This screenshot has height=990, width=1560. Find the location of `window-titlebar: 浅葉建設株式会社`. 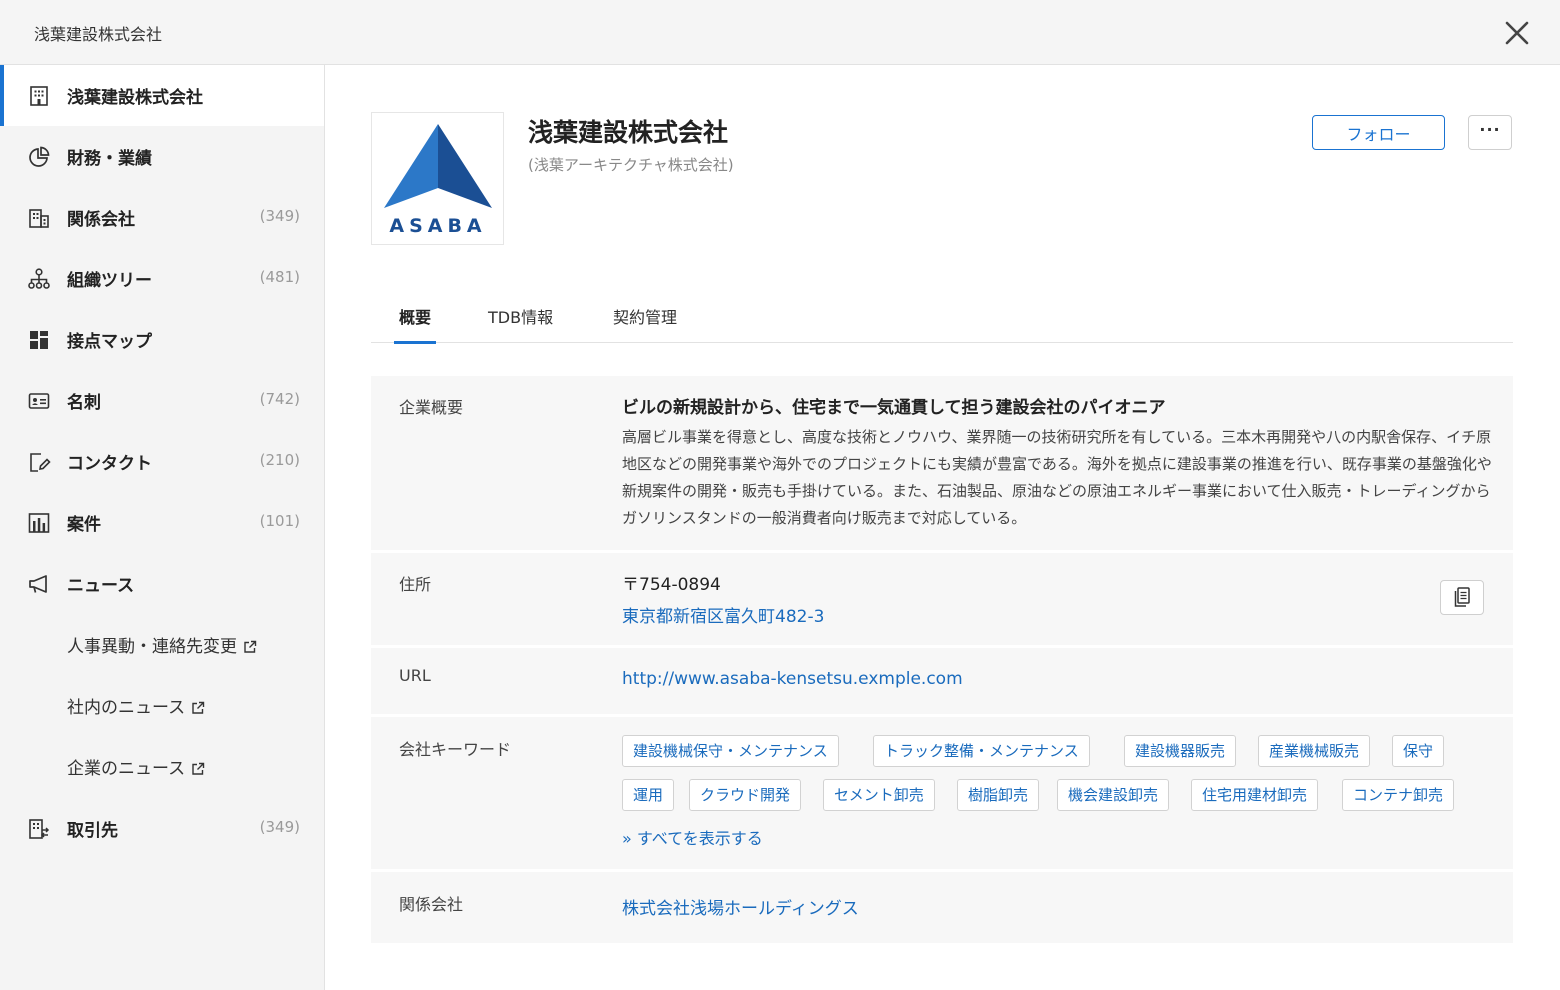

window-titlebar: 浅葉建設株式会社 is located at coordinates (780, 32).